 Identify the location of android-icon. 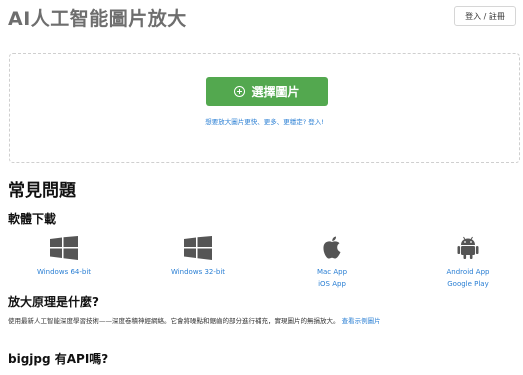
(468, 248).